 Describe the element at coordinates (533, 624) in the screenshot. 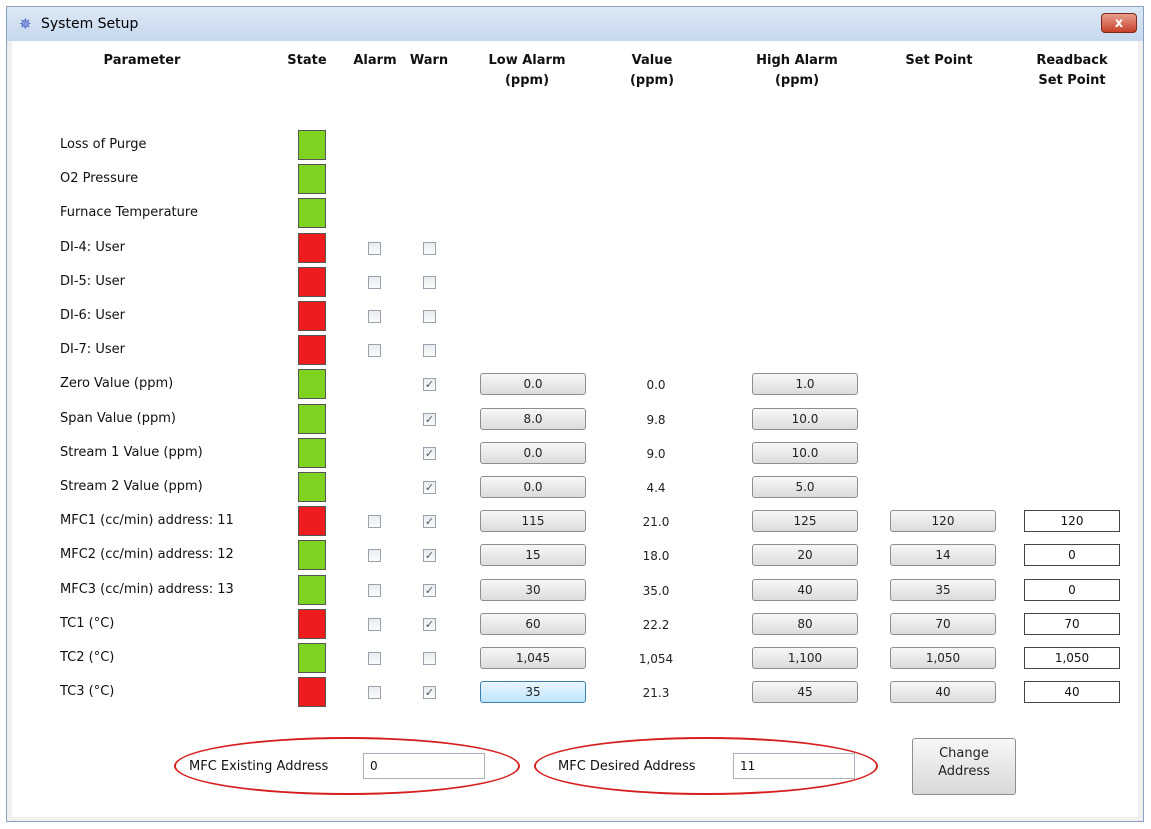

I see `low-alarm-button: 60` at that location.